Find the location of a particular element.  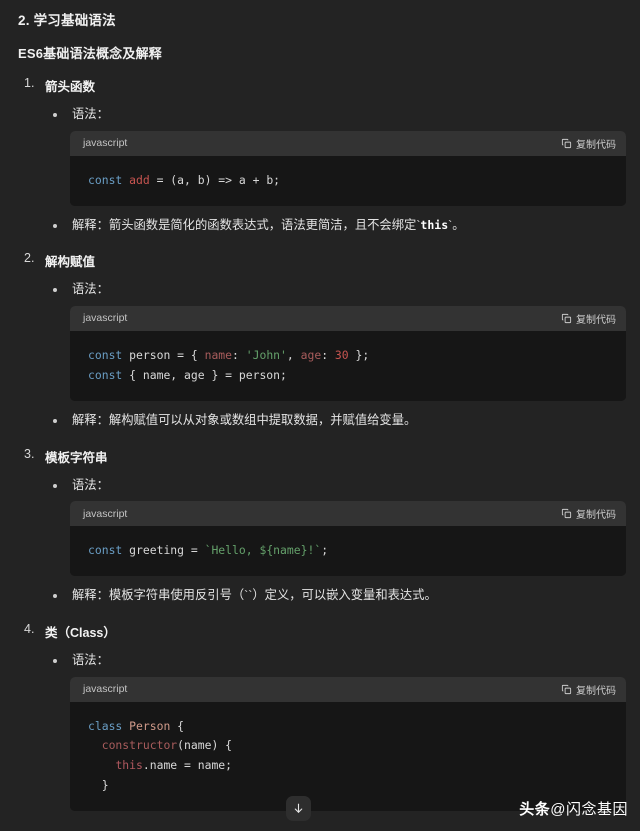

watermark-handle: @闪念基因 is located at coordinates (589, 809).